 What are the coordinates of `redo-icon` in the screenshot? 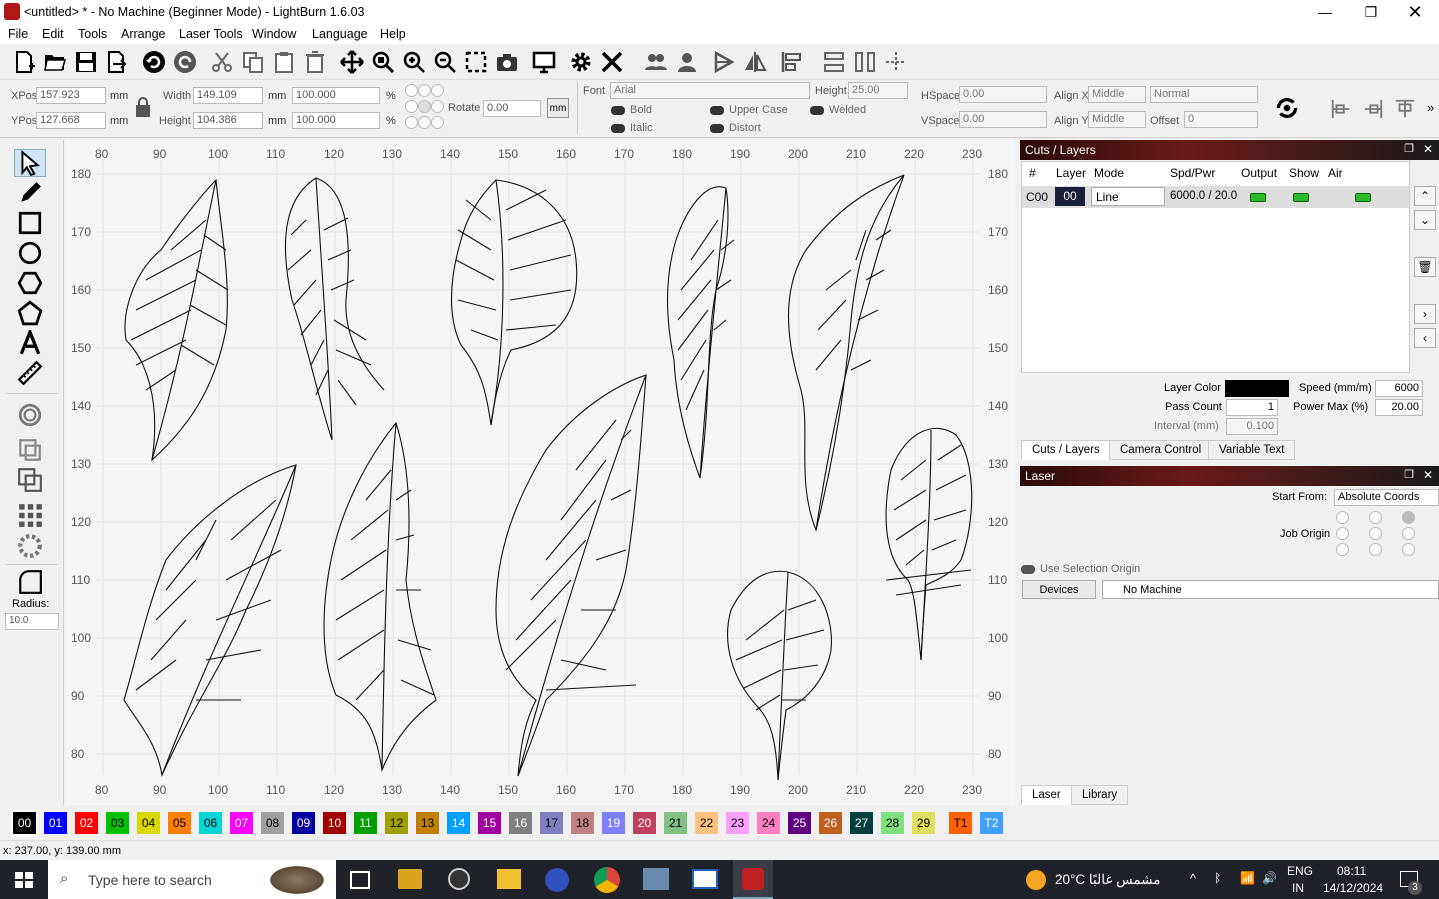 It's located at (185, 62).